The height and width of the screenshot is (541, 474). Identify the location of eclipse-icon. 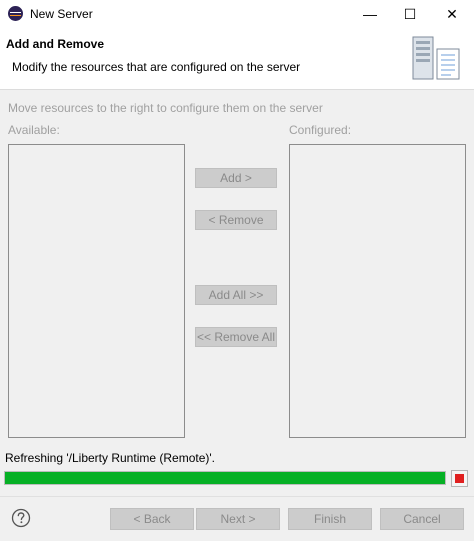
(15, 13).